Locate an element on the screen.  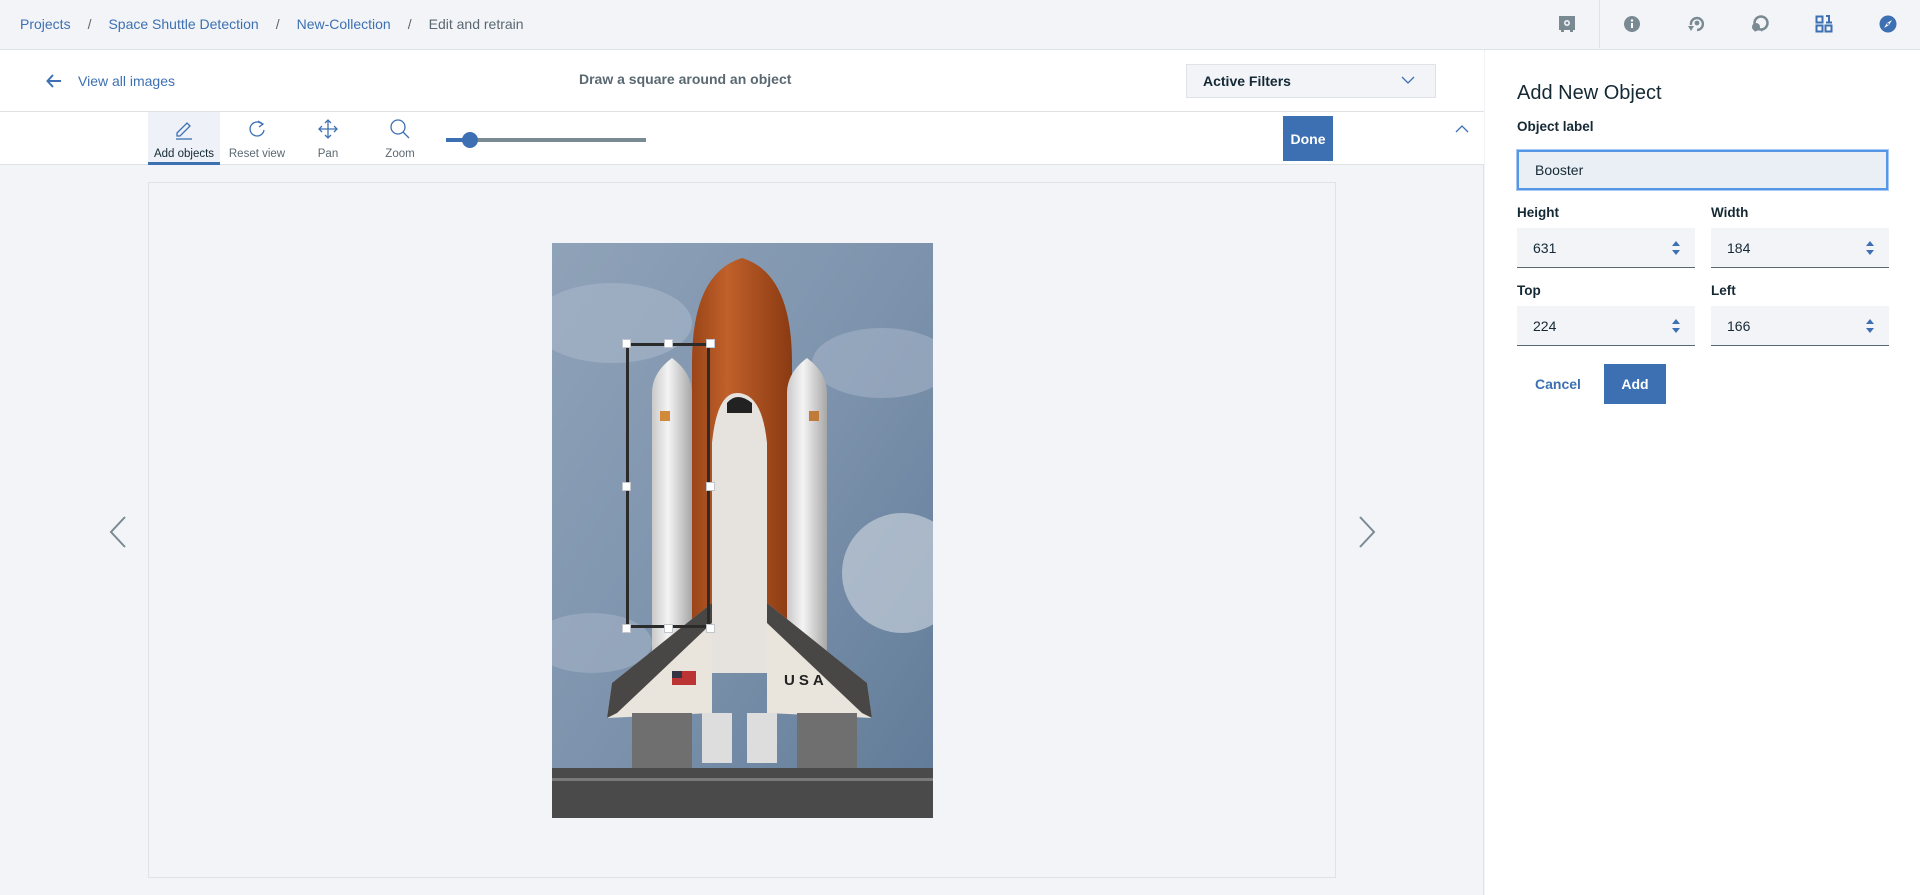
header-actions is located at coordinates (1727, 24).